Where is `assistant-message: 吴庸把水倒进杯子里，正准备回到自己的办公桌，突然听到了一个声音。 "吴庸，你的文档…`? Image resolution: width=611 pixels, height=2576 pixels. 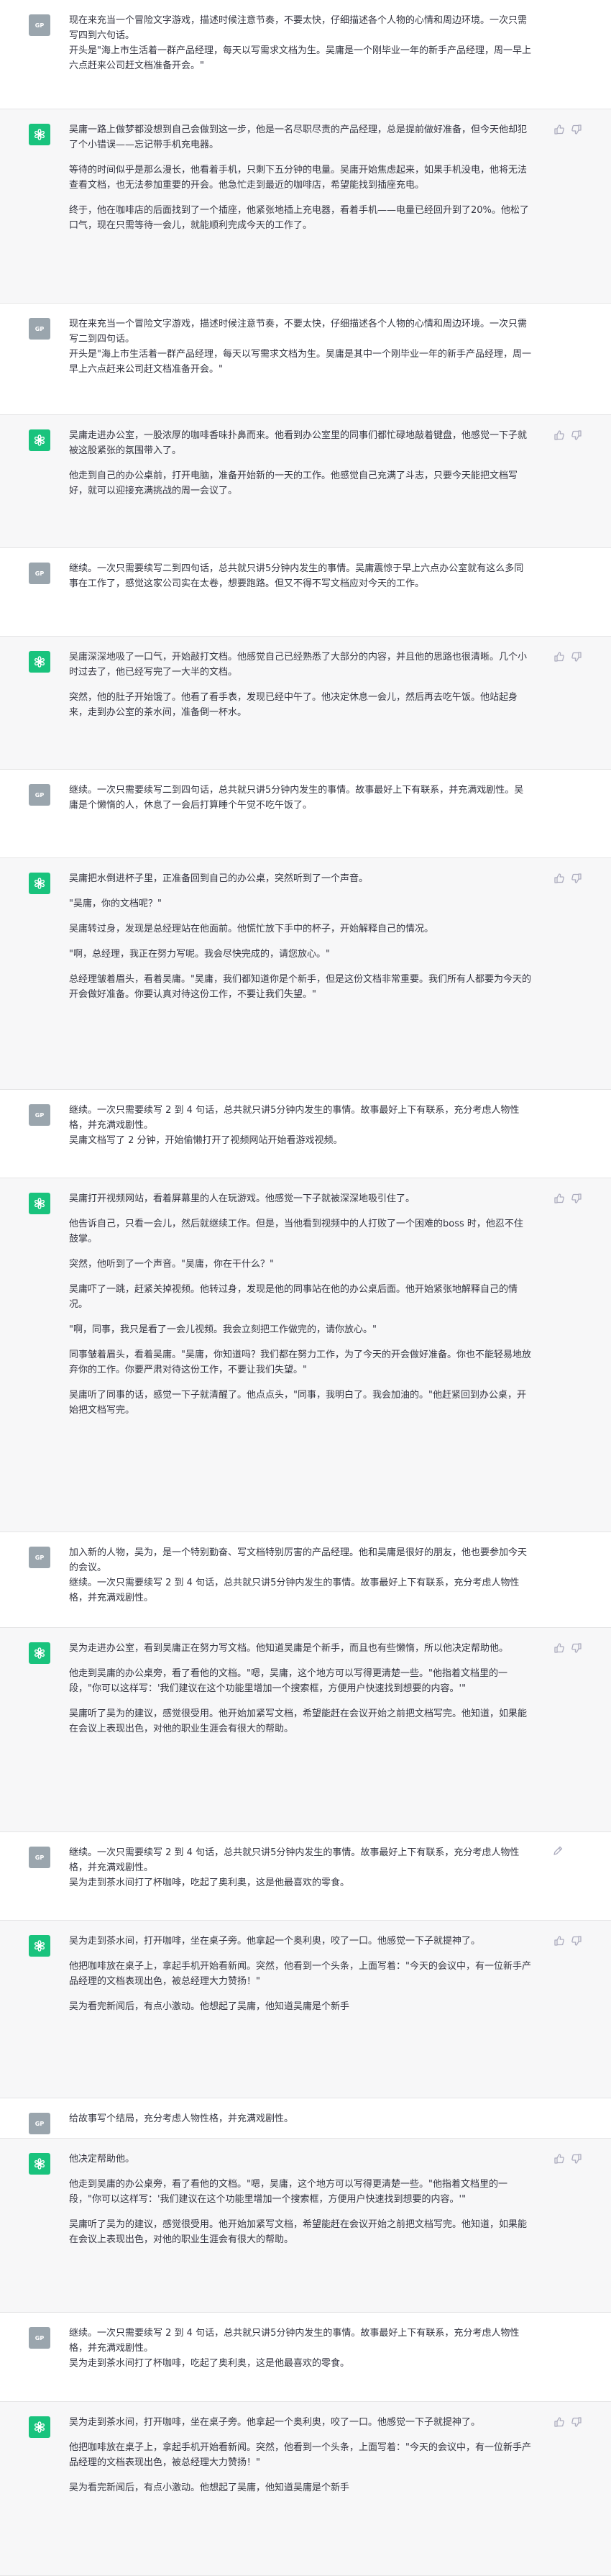
assistant-message: 吴庸把水倒进杯子里，正准备回到自己的办公桌，突然听到了一个声音。 "吴庸，你的文档… is located at coordinates (305, 974).